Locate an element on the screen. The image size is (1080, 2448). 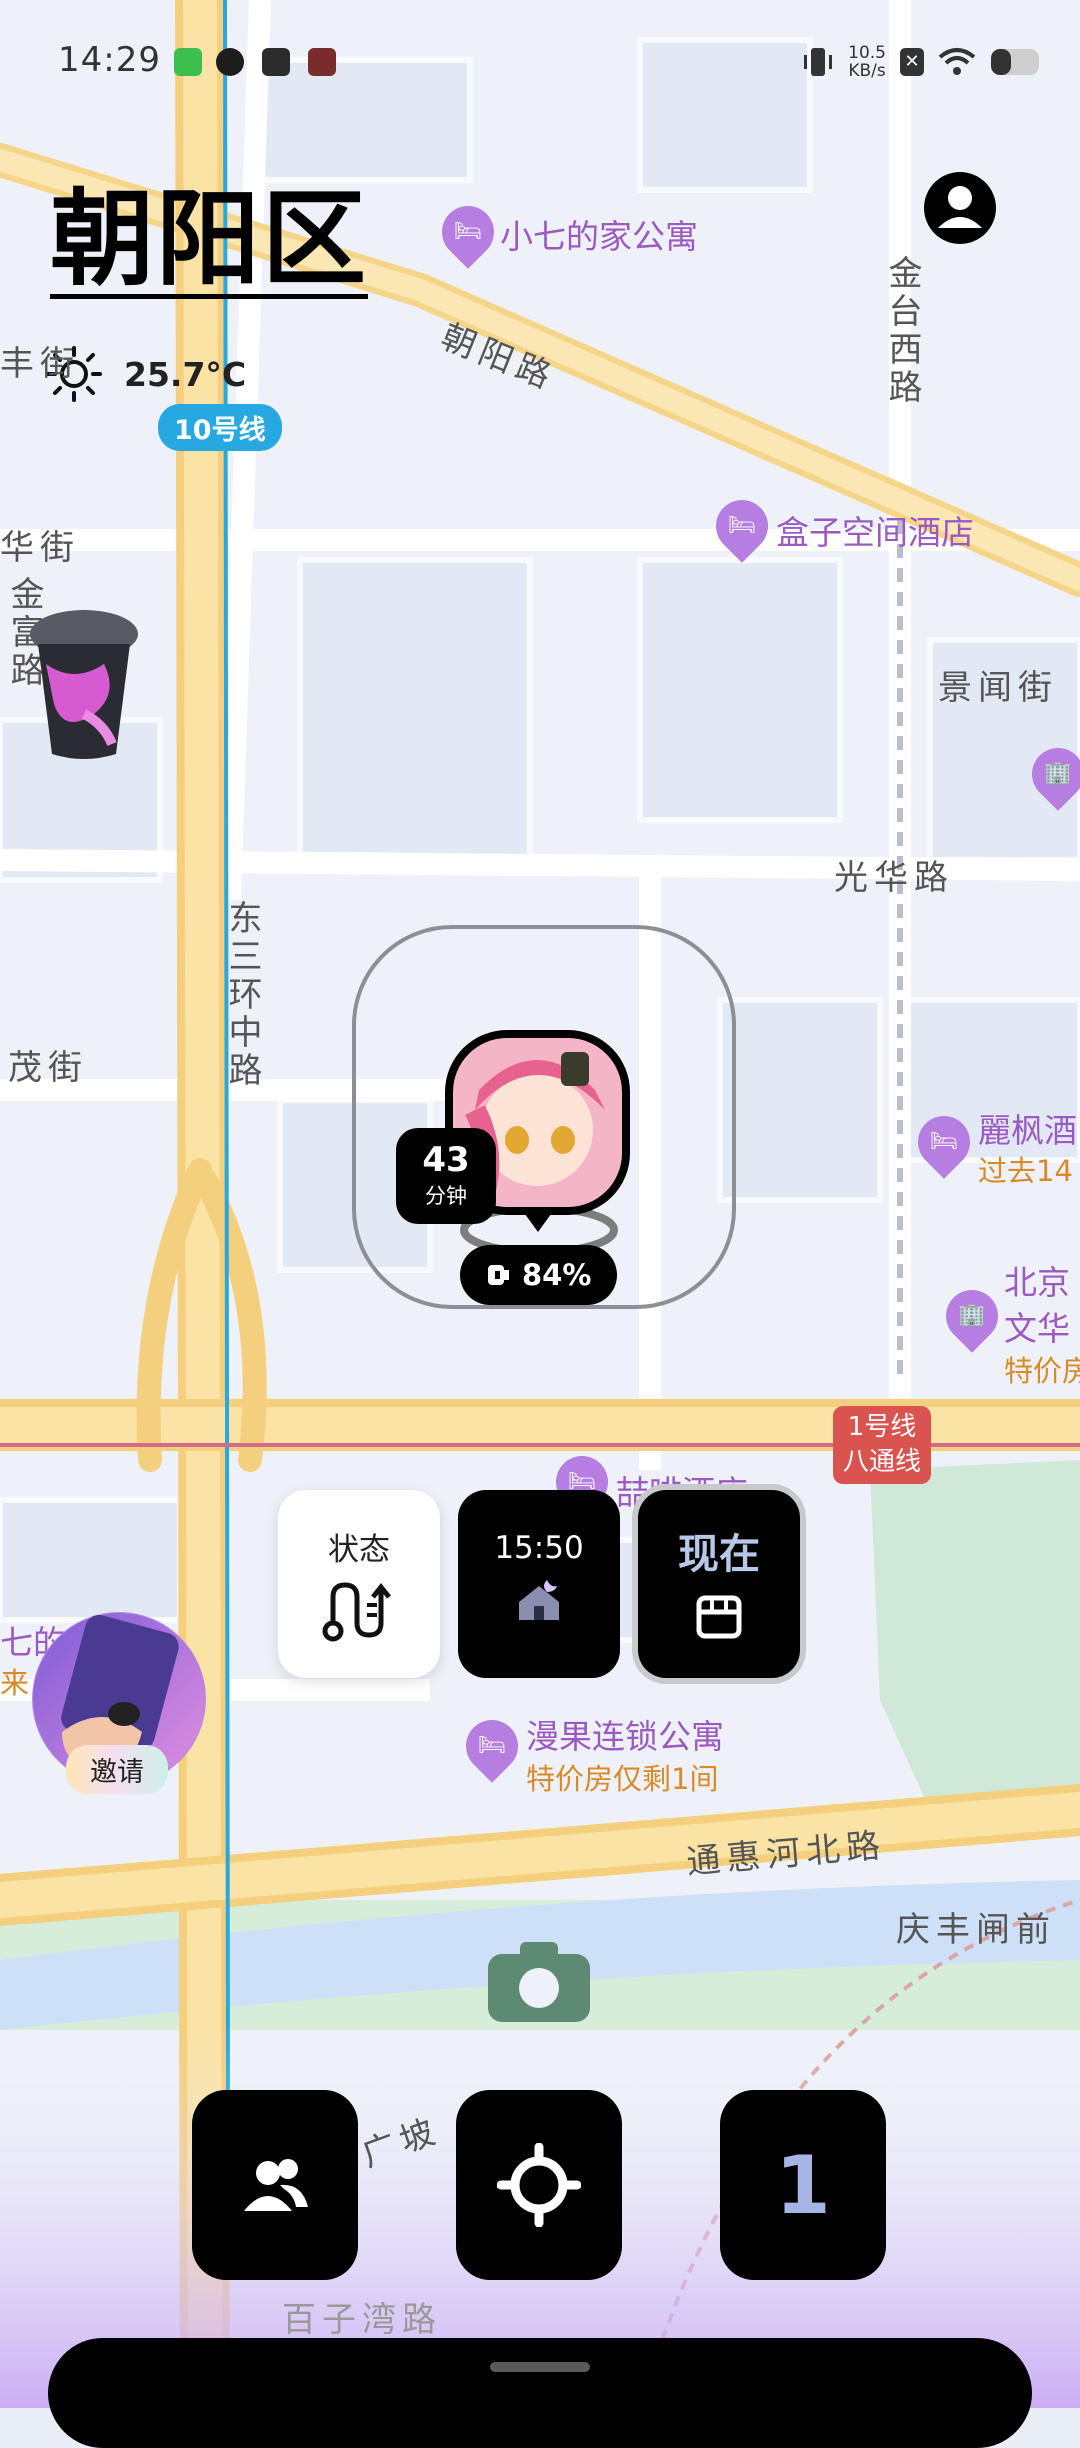
road-jingwen-jie: 景闻街 is located at coordinates (998, 688).